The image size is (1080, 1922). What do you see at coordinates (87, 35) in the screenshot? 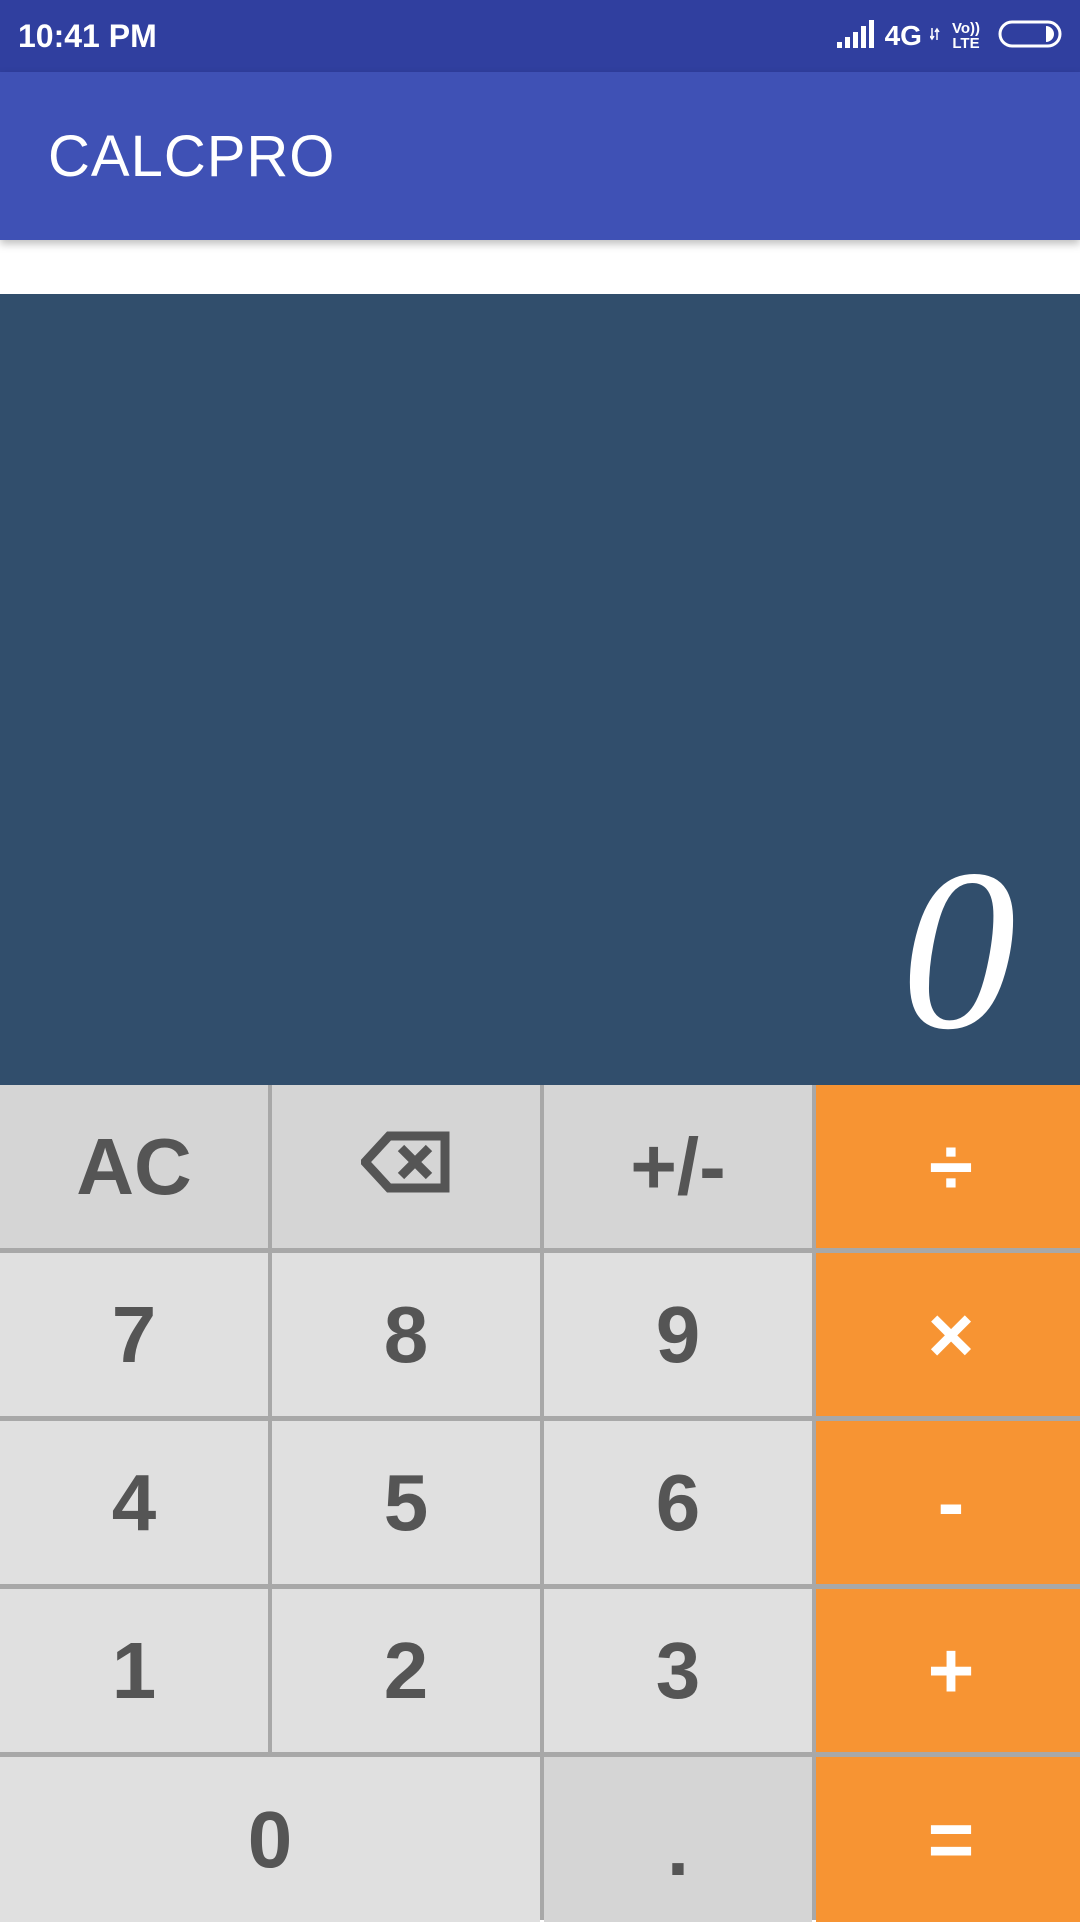
I see `status-time: 10:41 PM` at bounding box center [87, 35].